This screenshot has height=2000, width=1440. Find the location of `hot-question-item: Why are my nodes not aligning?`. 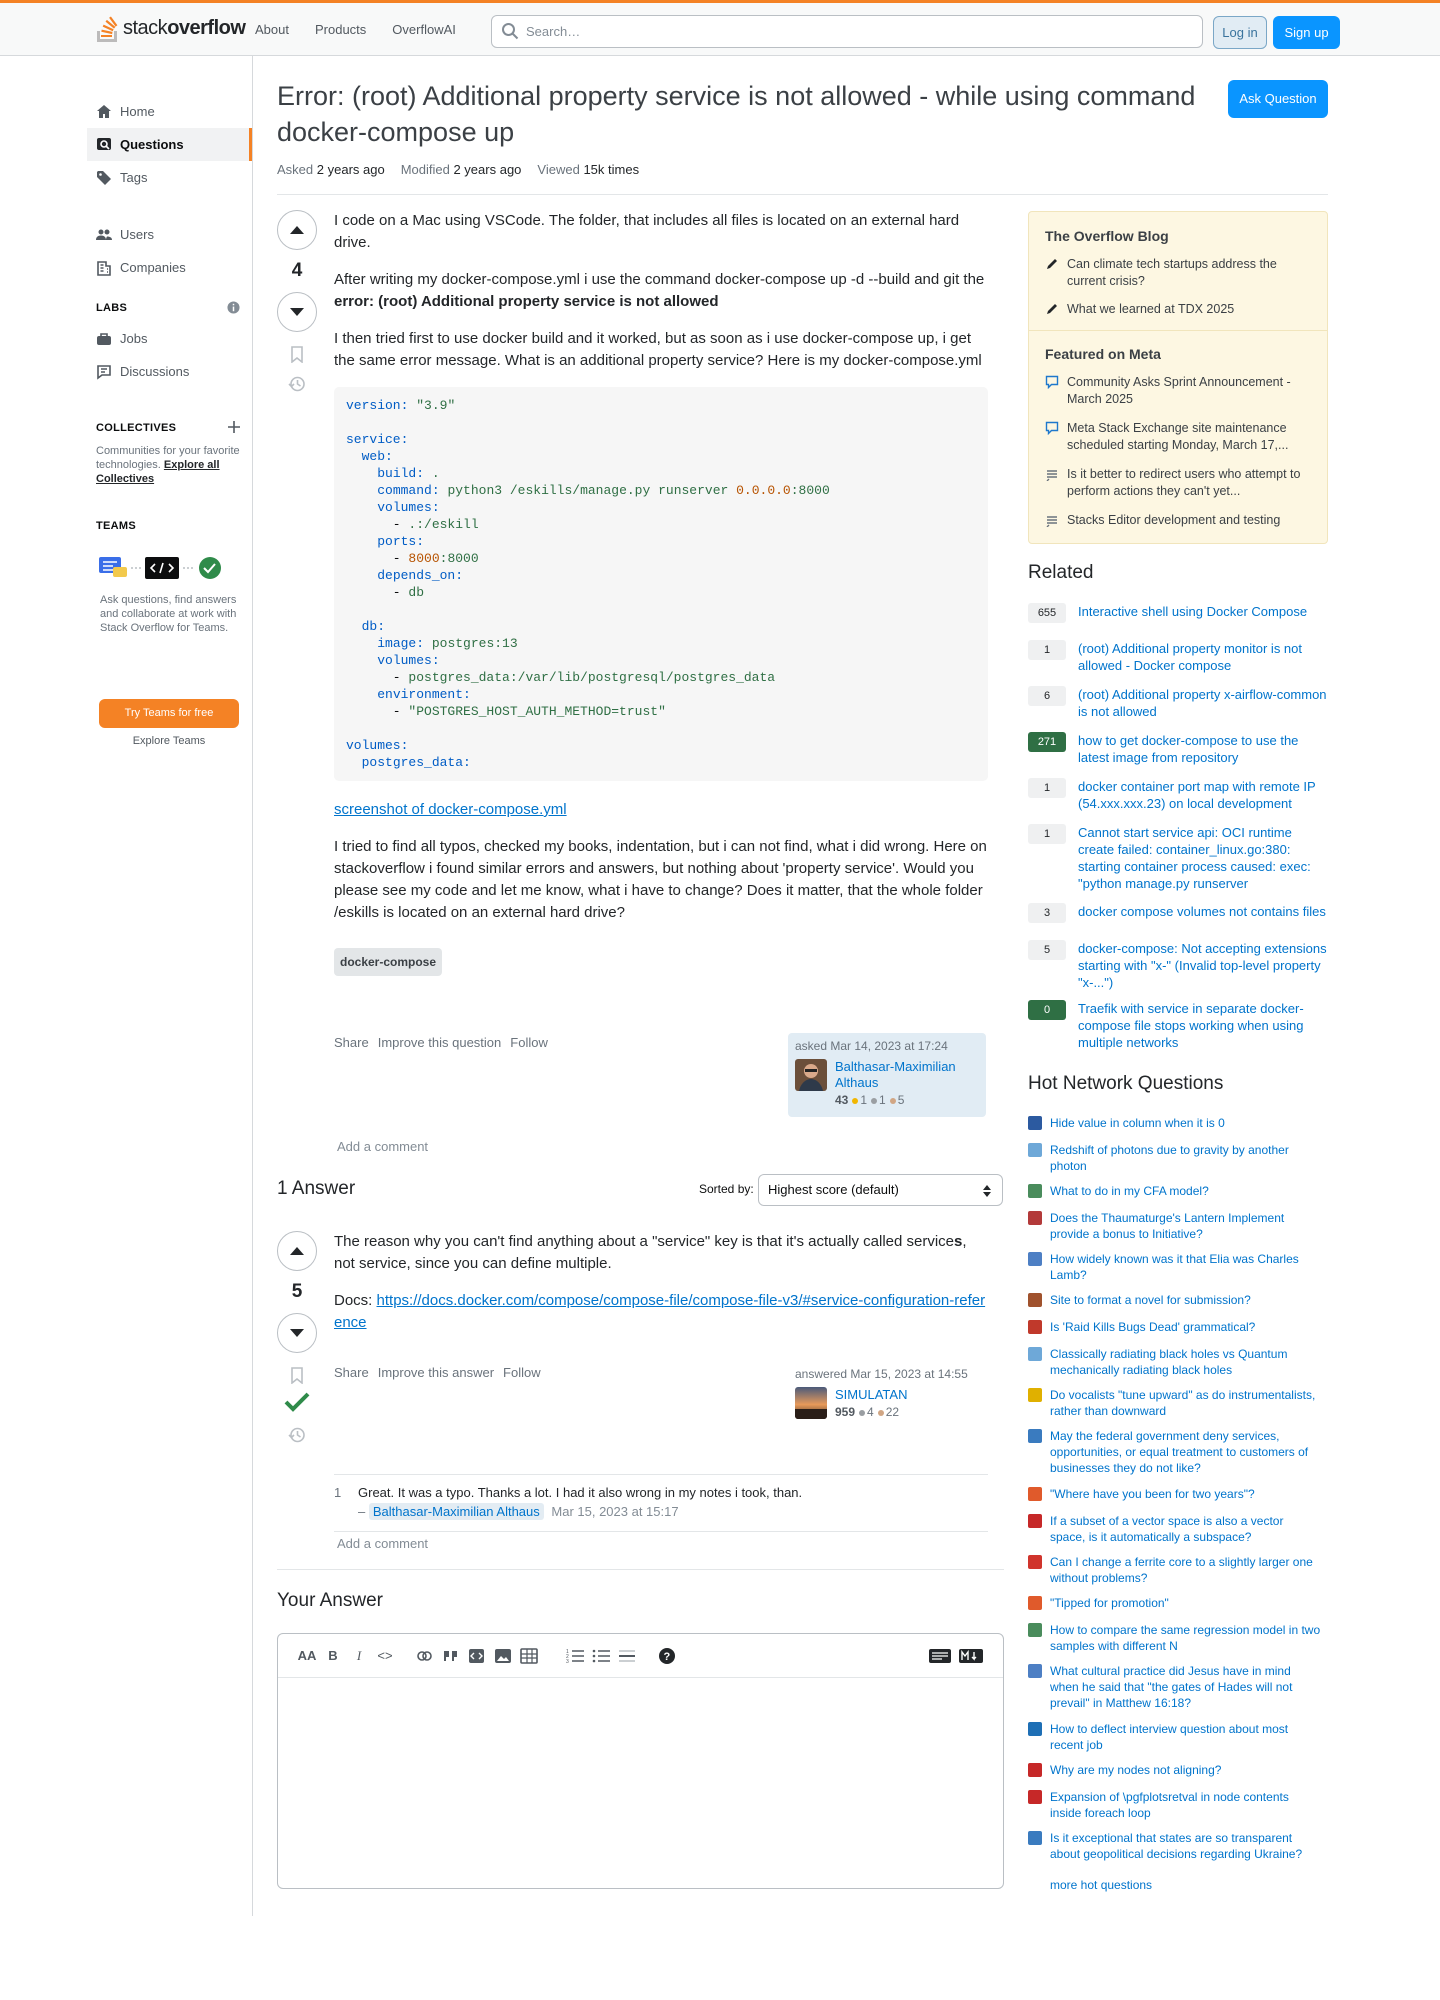

hot-question-item: Why are my nodes not aligning? is located at coordinates (1178, 1770).